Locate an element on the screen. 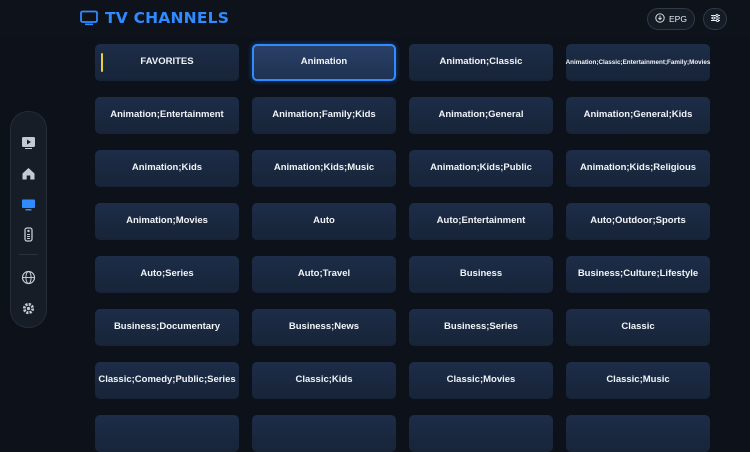 This screenshot has width=750, height=452. category-label: Business is located at coordinates (481, 274).